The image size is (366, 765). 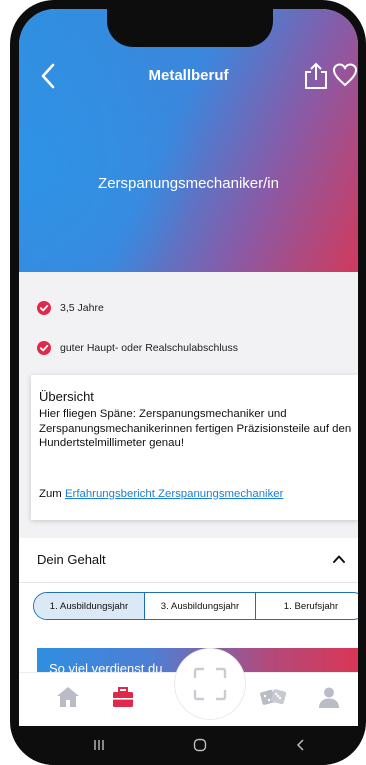 I want to click on system-navigation-bar, so click(x=188, y=745).